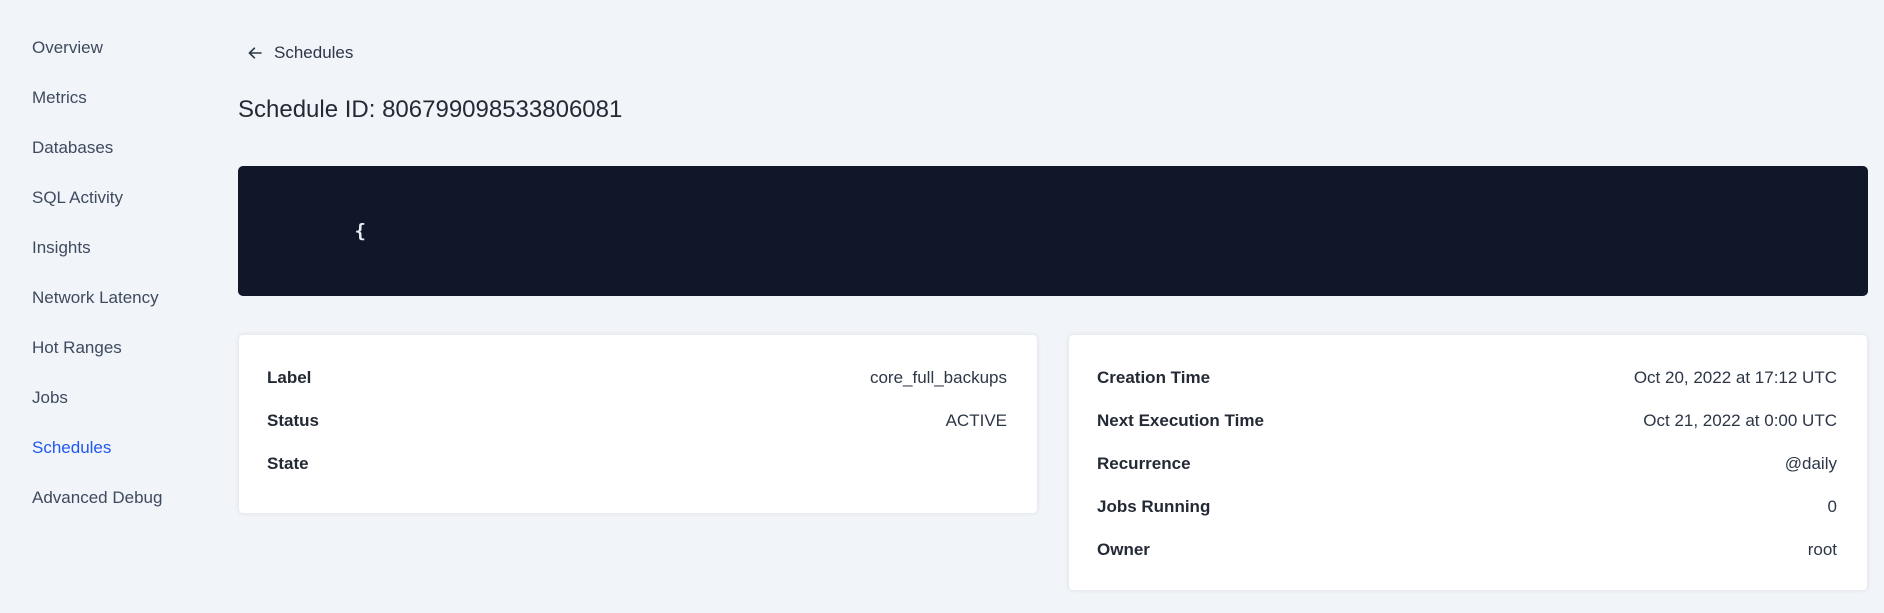  What do you see at coordinates (1810, 463) in the screenshot?
I see `detail-row-value: @daily` at bounding box center [1810, 463].